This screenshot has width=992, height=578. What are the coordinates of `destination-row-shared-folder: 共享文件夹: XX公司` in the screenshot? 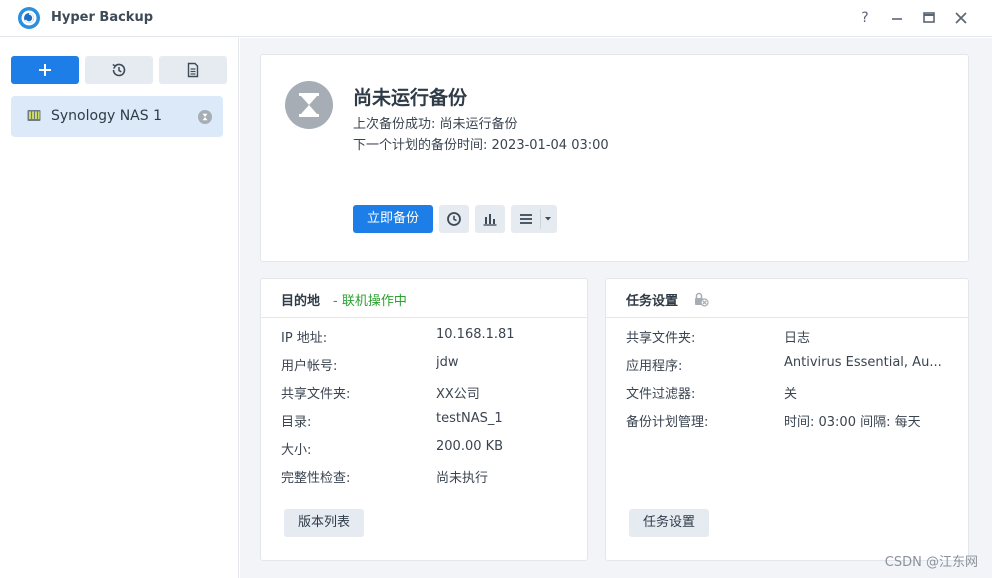 It's located at (426, 393).